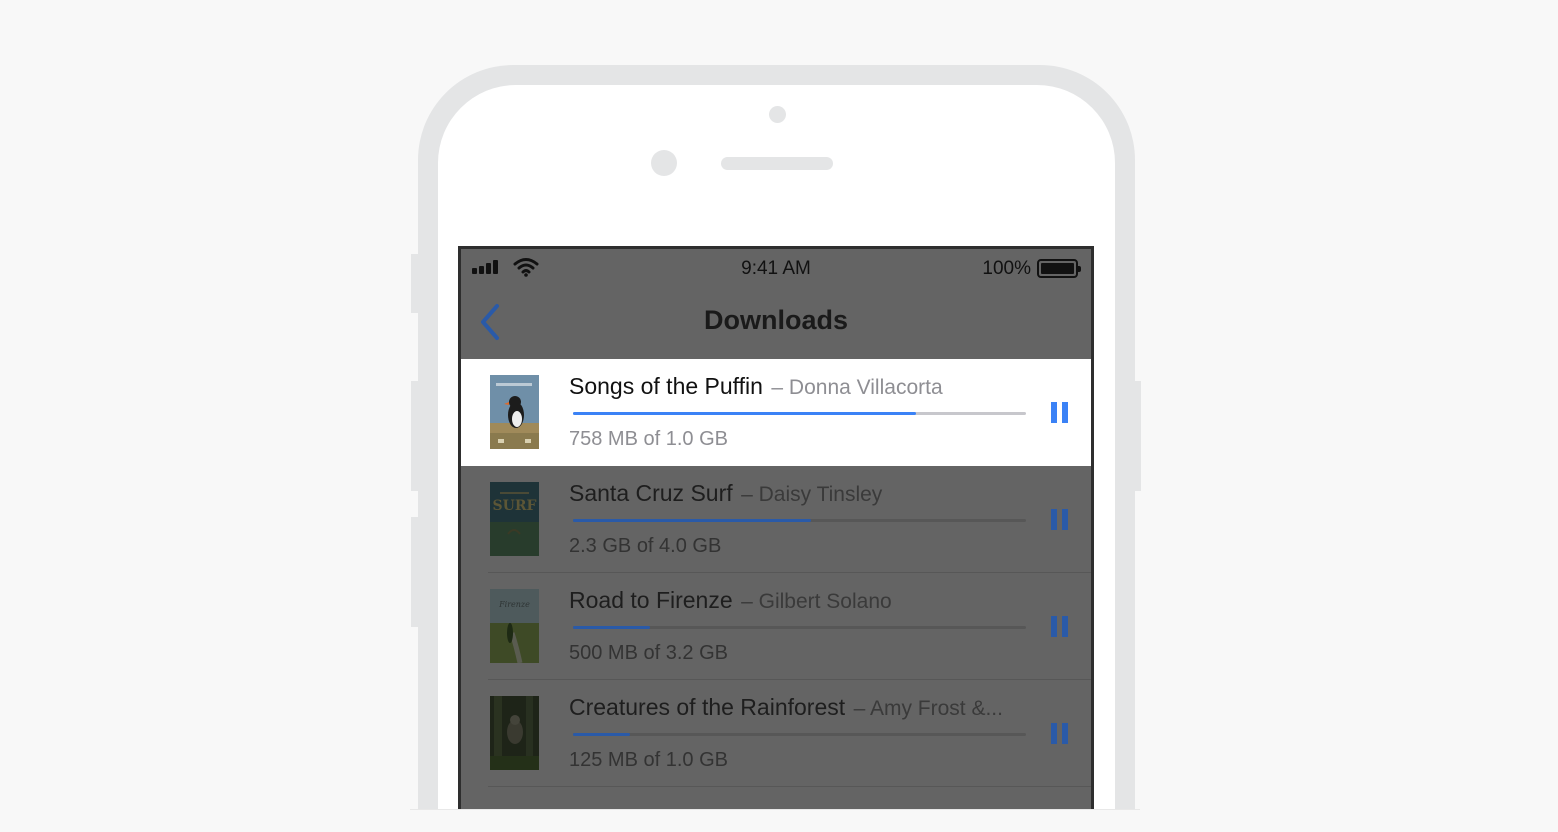  I want to click on rainforest-poster-icon, so click(514, 733).